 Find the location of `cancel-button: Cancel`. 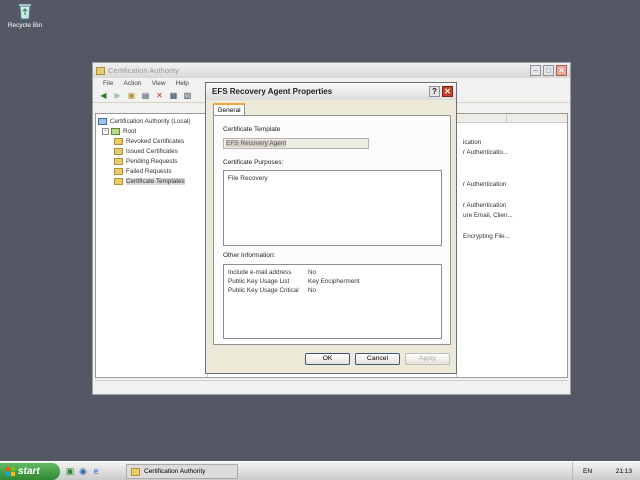

cancel-button: Cancel is located at coordinates (377, 359).